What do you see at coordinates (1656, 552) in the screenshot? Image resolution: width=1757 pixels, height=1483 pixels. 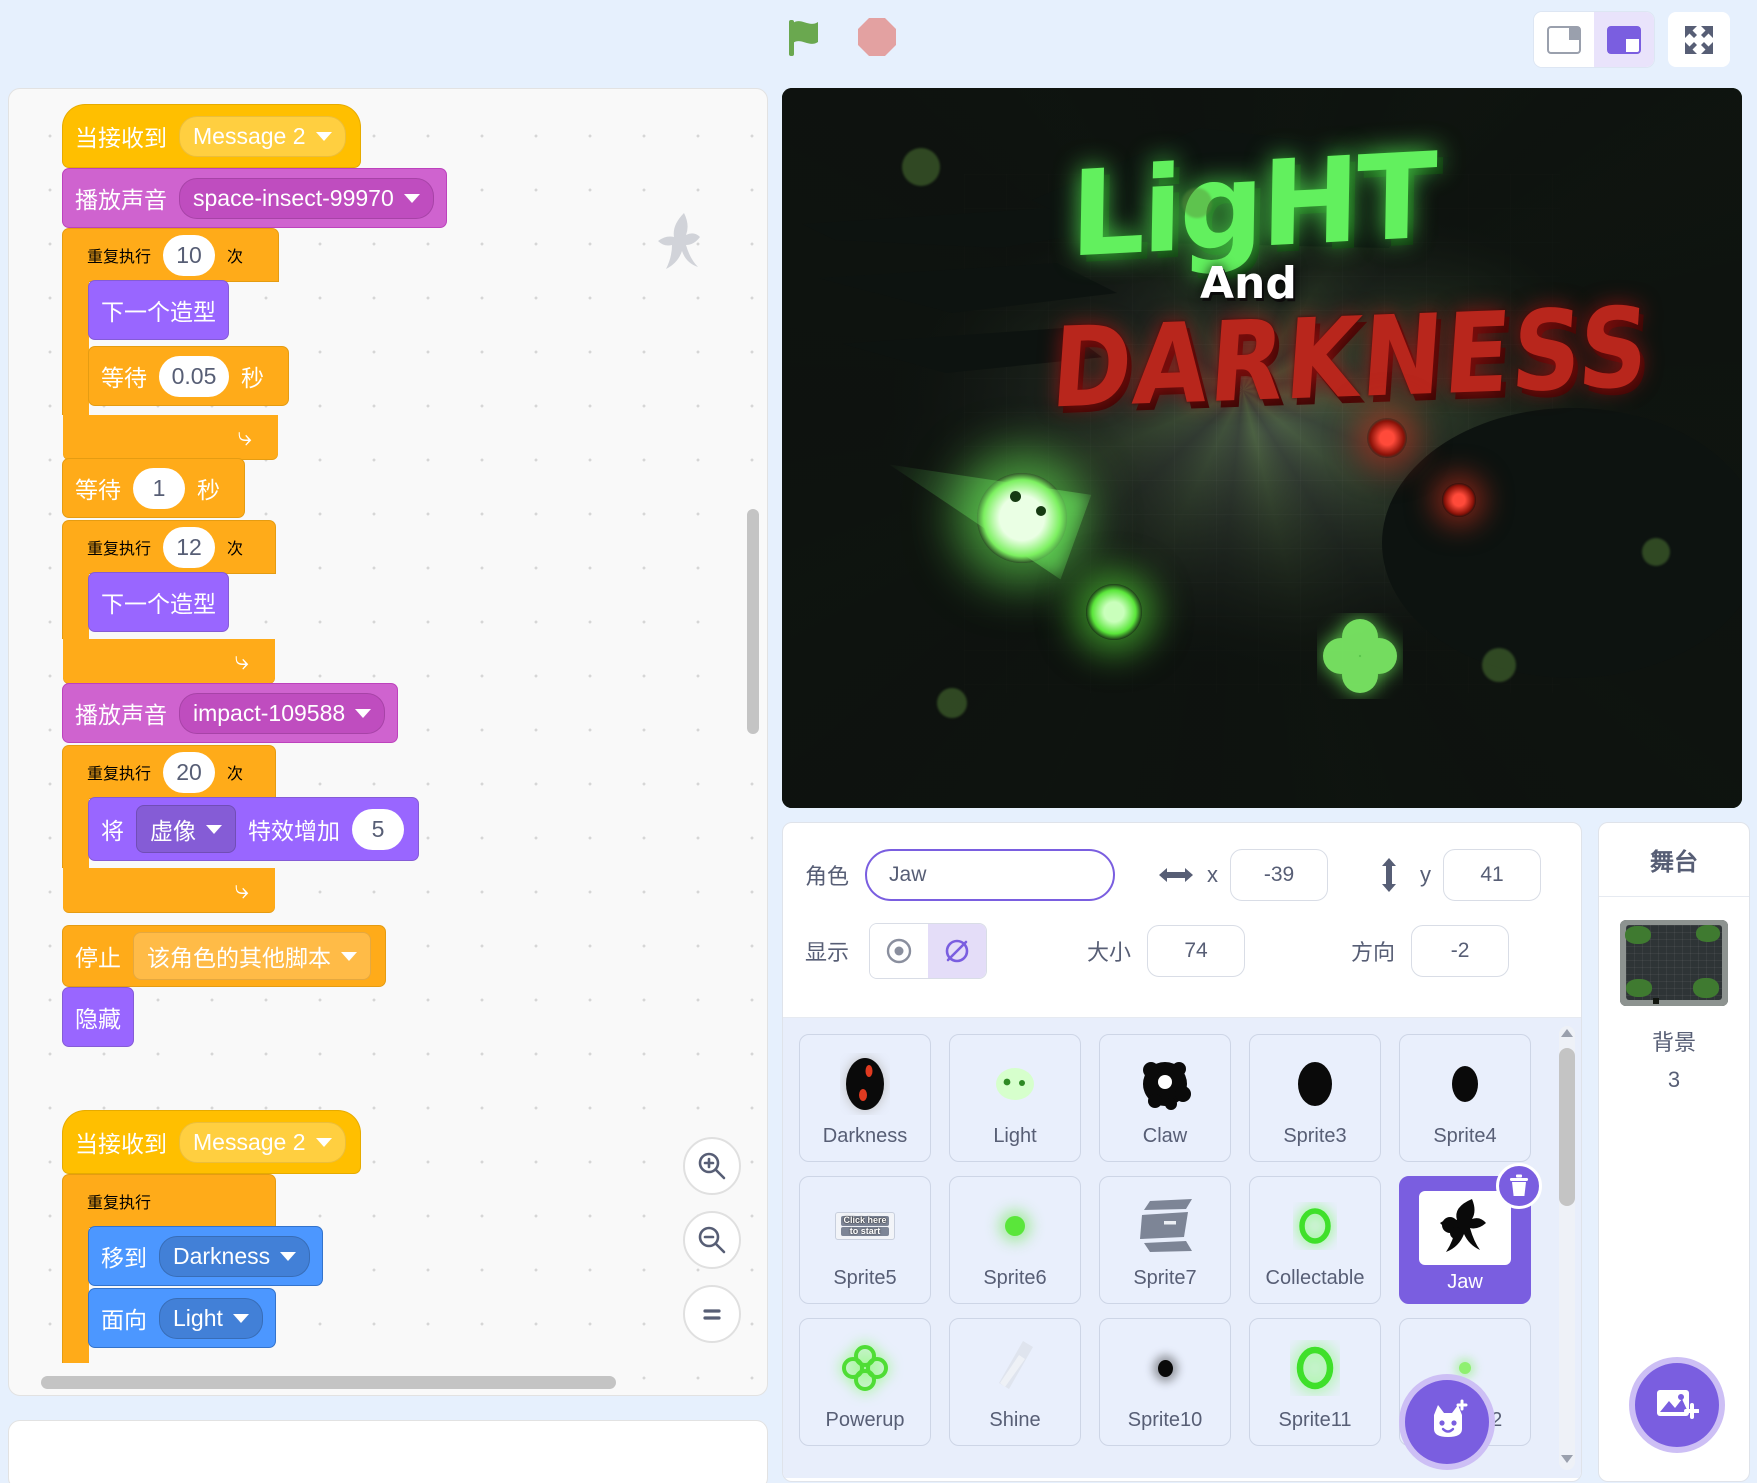 I see `decor-blob` at bounding box center [1656, 552].